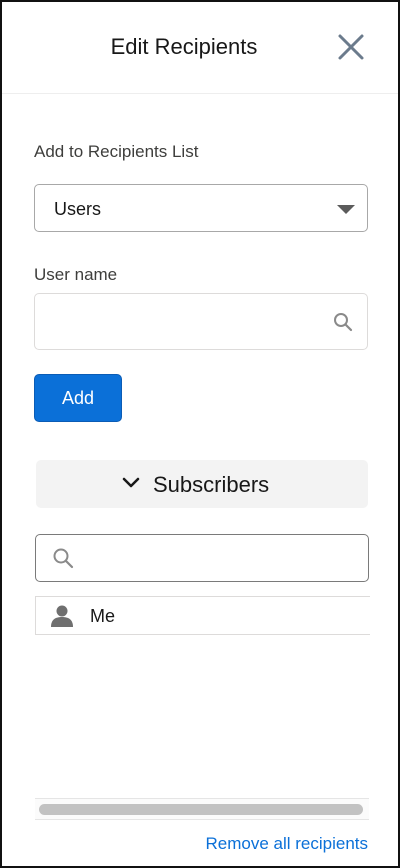 Image resolution: width=400 pixels, height=868 pixels. Describe the element at coordinates (184, 46) in the screenshot. I see `panel-title: Edit Recipients` at that location.